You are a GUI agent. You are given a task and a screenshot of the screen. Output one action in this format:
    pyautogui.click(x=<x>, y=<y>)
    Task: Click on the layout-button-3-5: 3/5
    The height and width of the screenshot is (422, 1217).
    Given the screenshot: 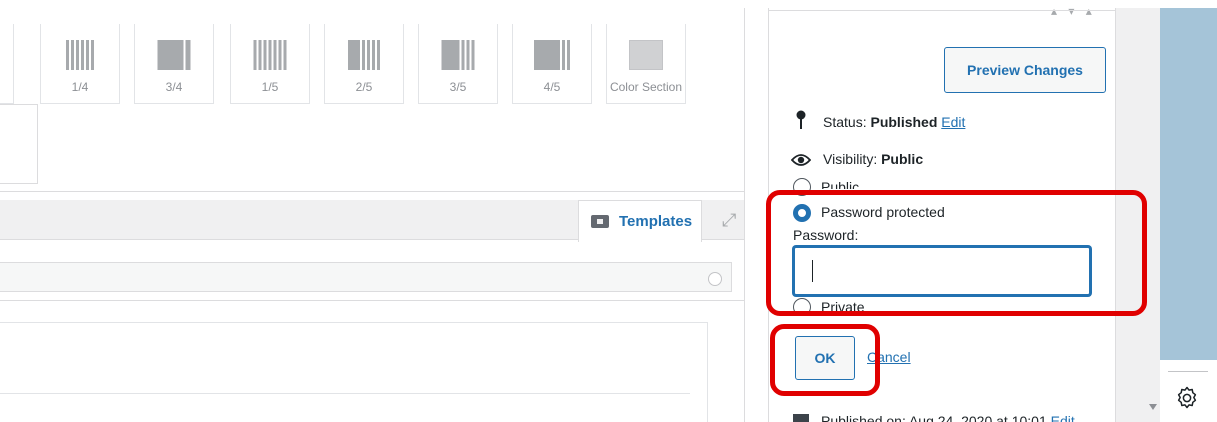 What is the action you would take?
    pyautogui.click(x=458, y=64)
    